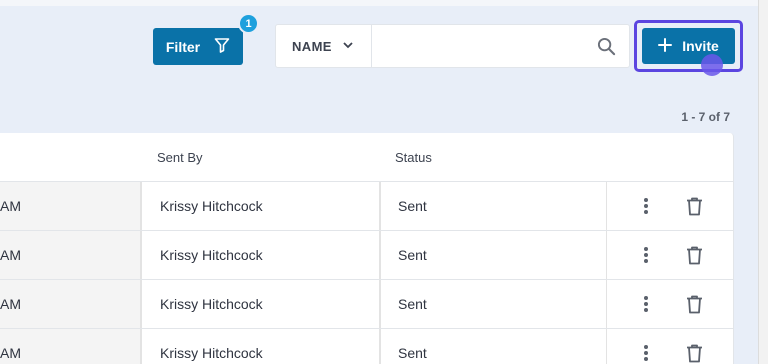 The image size is (768, 364). I want to click on pagination-info: 1 - 7 of 7, so click(705, 117).